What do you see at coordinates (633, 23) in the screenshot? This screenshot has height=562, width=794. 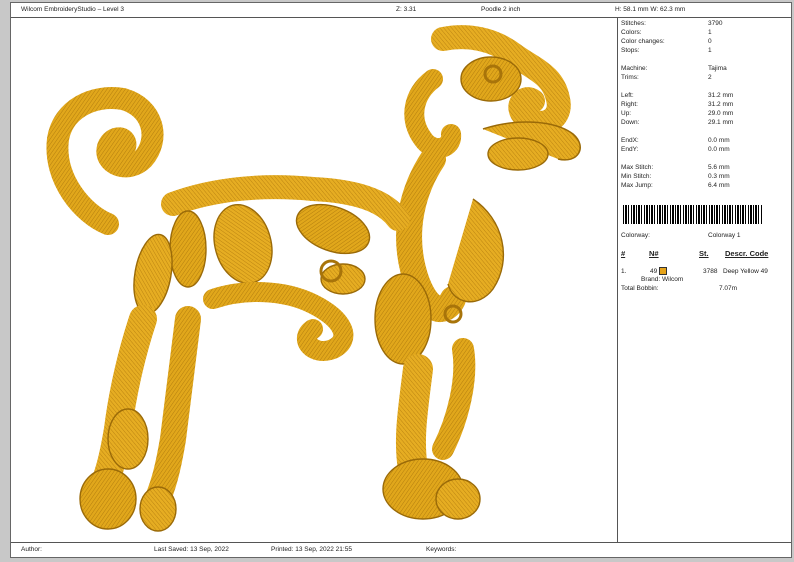 I see `stat-label: Stitches:` at bounding box center [633, 23].